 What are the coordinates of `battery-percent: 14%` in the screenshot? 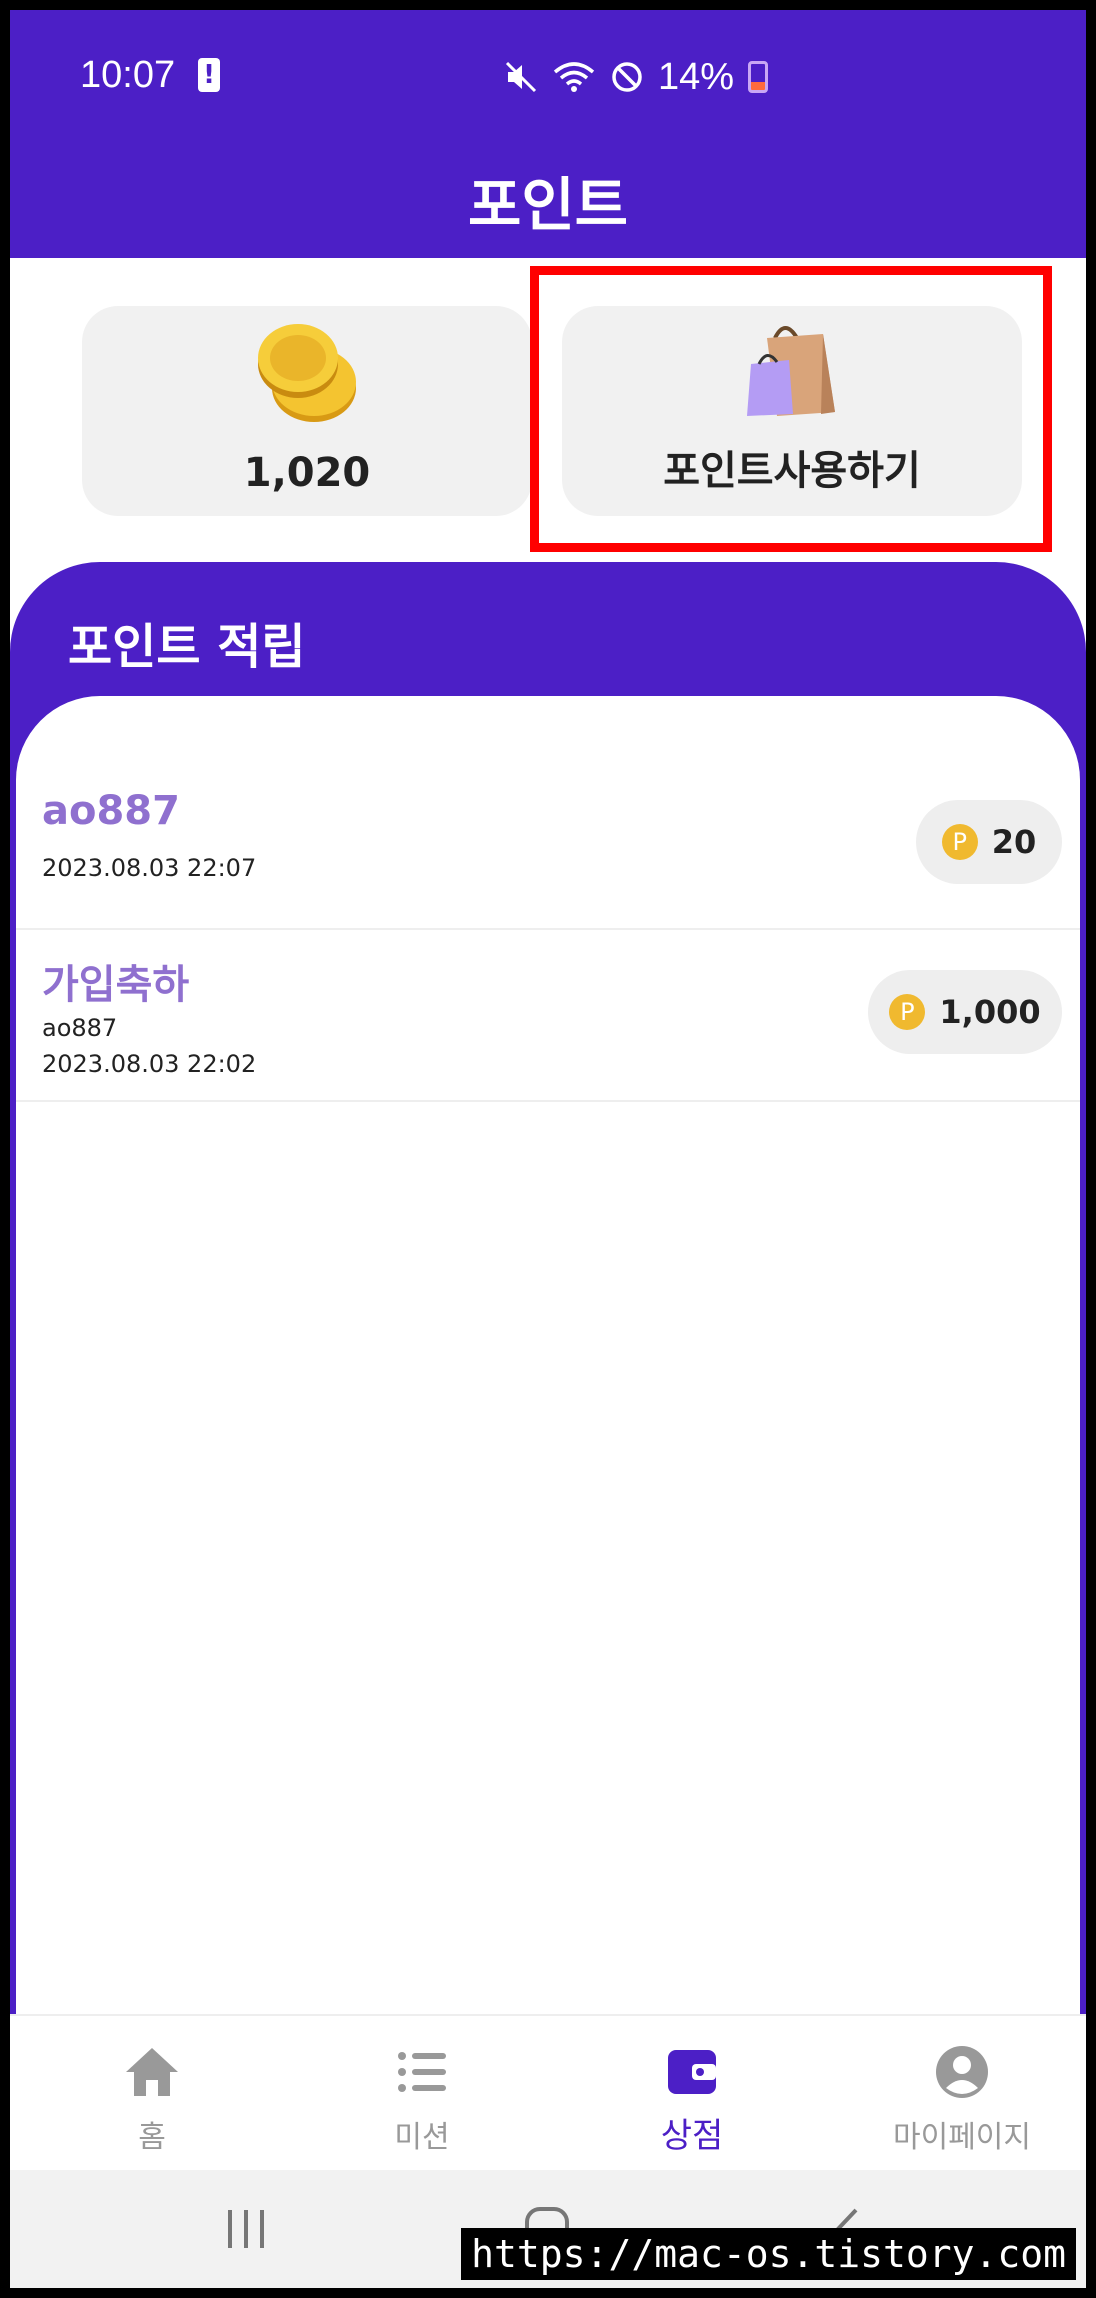 It's located at (696, 76).